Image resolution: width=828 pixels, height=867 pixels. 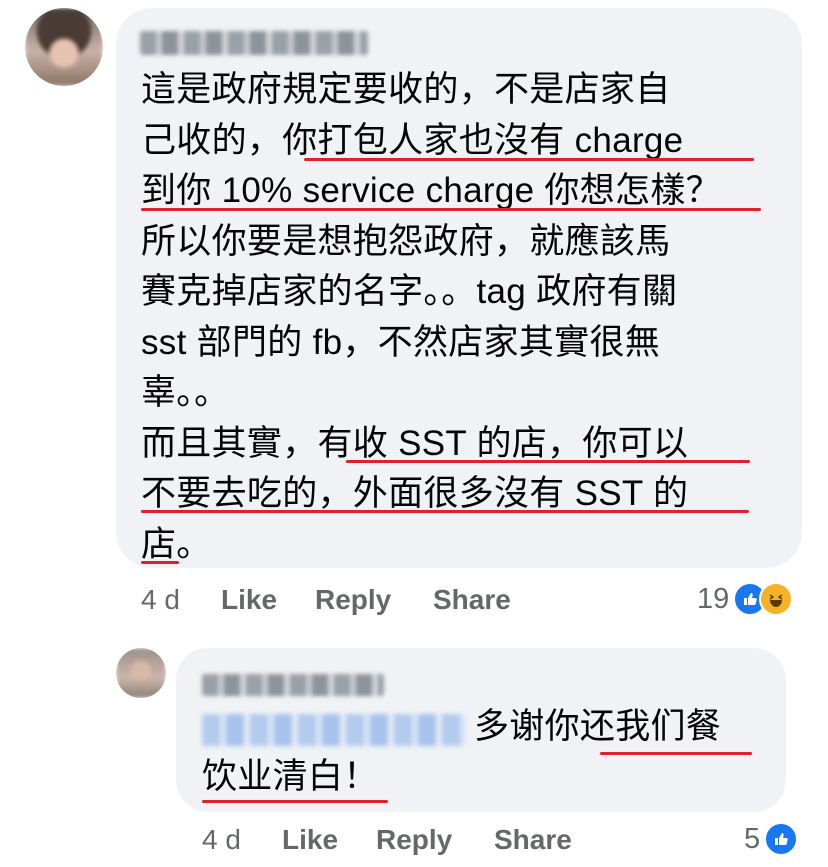 I want to click on comment-line: 賽克掉店家的名字。。tag 政府有關, so click(x=409, y=291).